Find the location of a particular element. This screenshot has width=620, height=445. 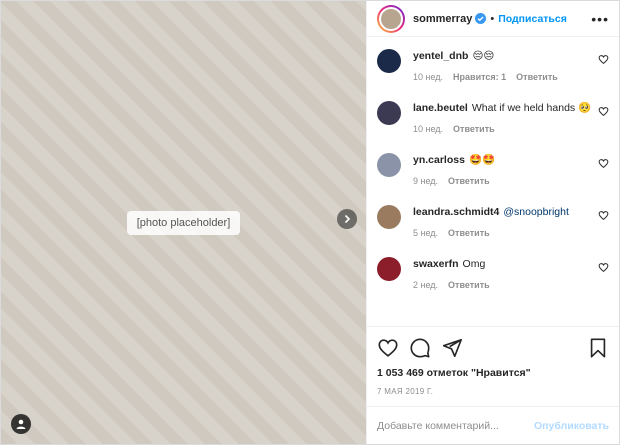

more-options-icon: ••• is located at coordinates (600, 19).